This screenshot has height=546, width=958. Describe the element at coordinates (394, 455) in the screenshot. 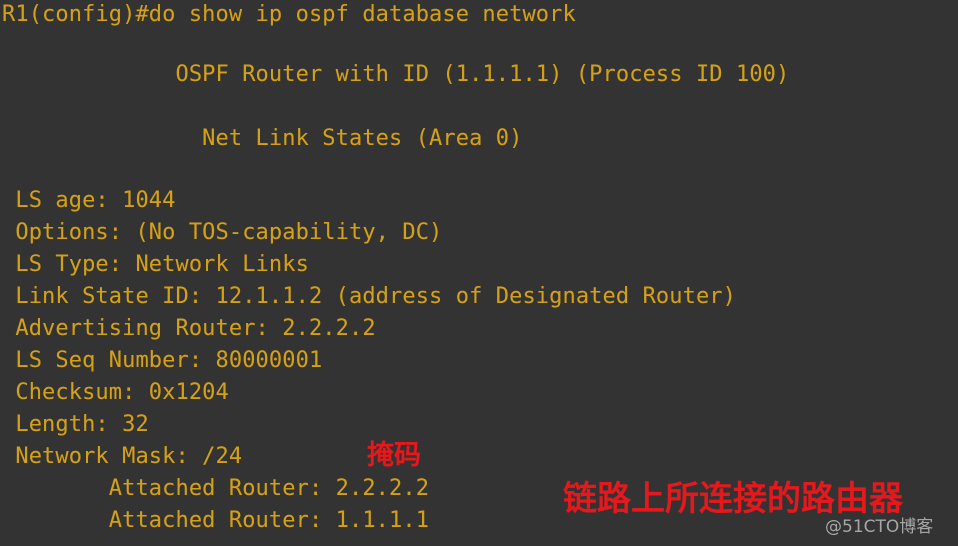

I see `annotation-network-mask: 掩码` at that location.